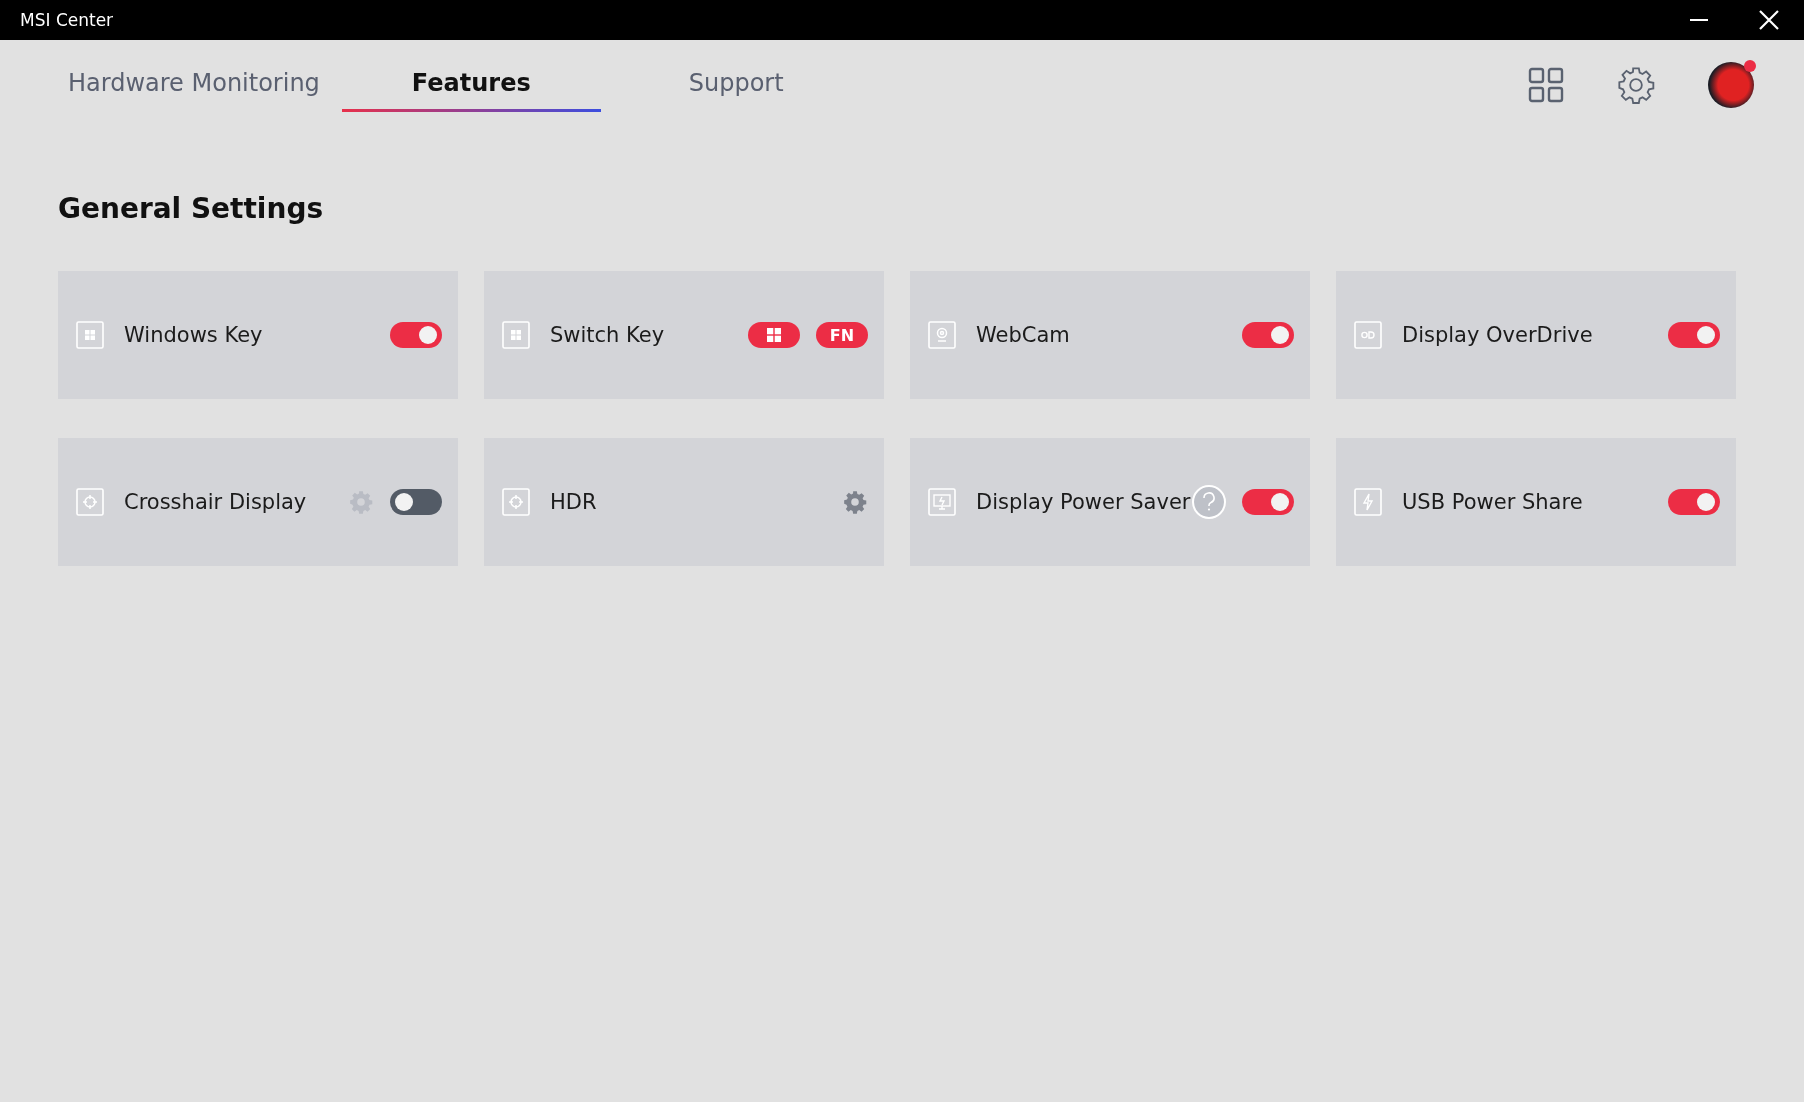 This screenshot has height=1102, width=1804. I want to click on feature-label: Display OverDrive, so click(1498, 335).